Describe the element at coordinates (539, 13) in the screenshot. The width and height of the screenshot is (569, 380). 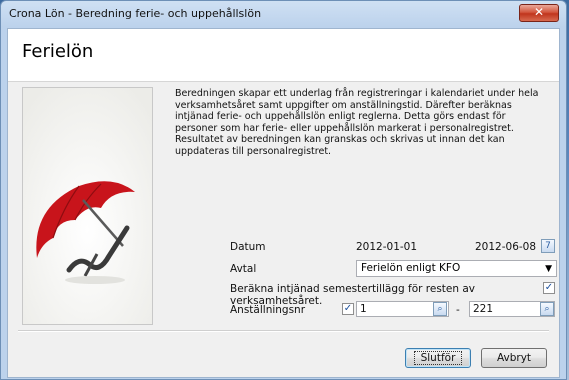
I see `close-button: ✕` at that location.